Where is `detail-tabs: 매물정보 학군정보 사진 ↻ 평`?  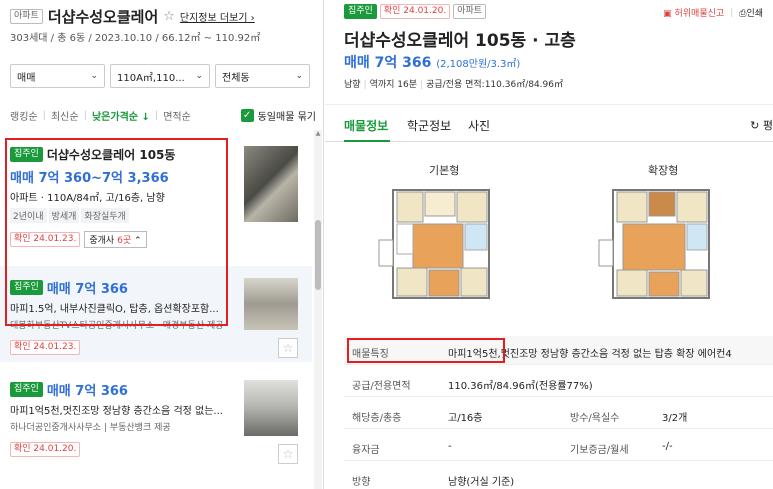
detail-tabs: 매물정보 학군정보 사진 ↻ 평 is located at coordinates (549, 123).